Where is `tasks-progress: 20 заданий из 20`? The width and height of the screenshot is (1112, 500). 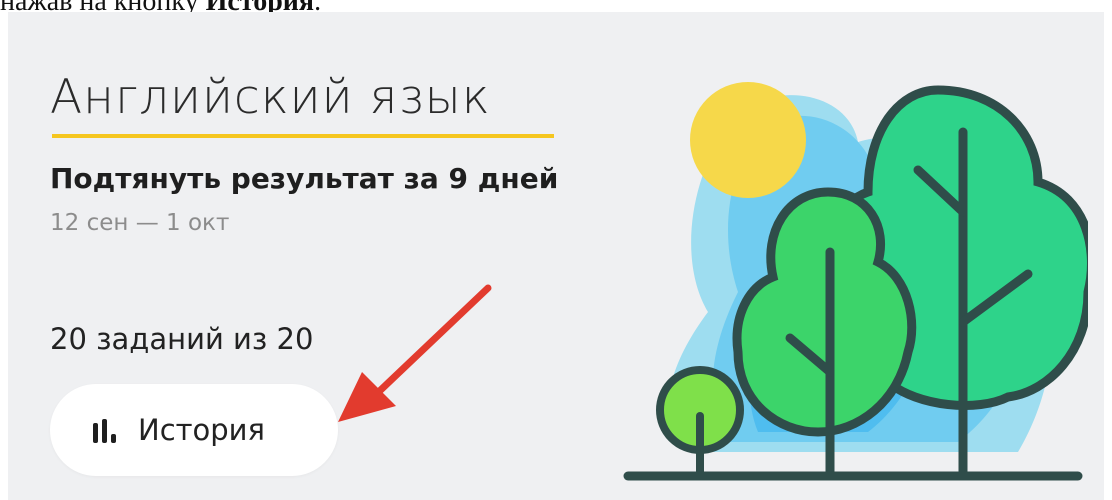
tasks-progress: 20 заданий из 20 is located at coordinates (182, 339).